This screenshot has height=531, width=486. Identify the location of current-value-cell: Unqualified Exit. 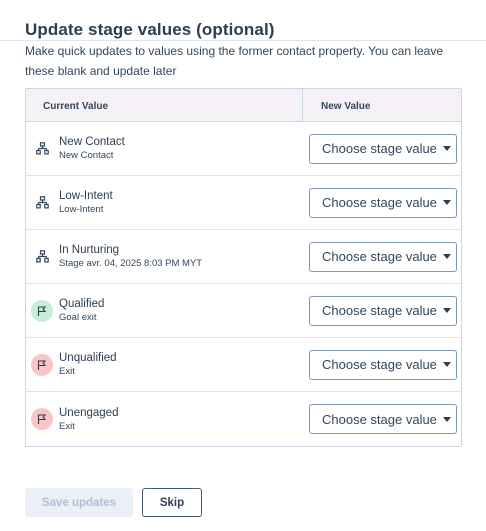
(167, 364).